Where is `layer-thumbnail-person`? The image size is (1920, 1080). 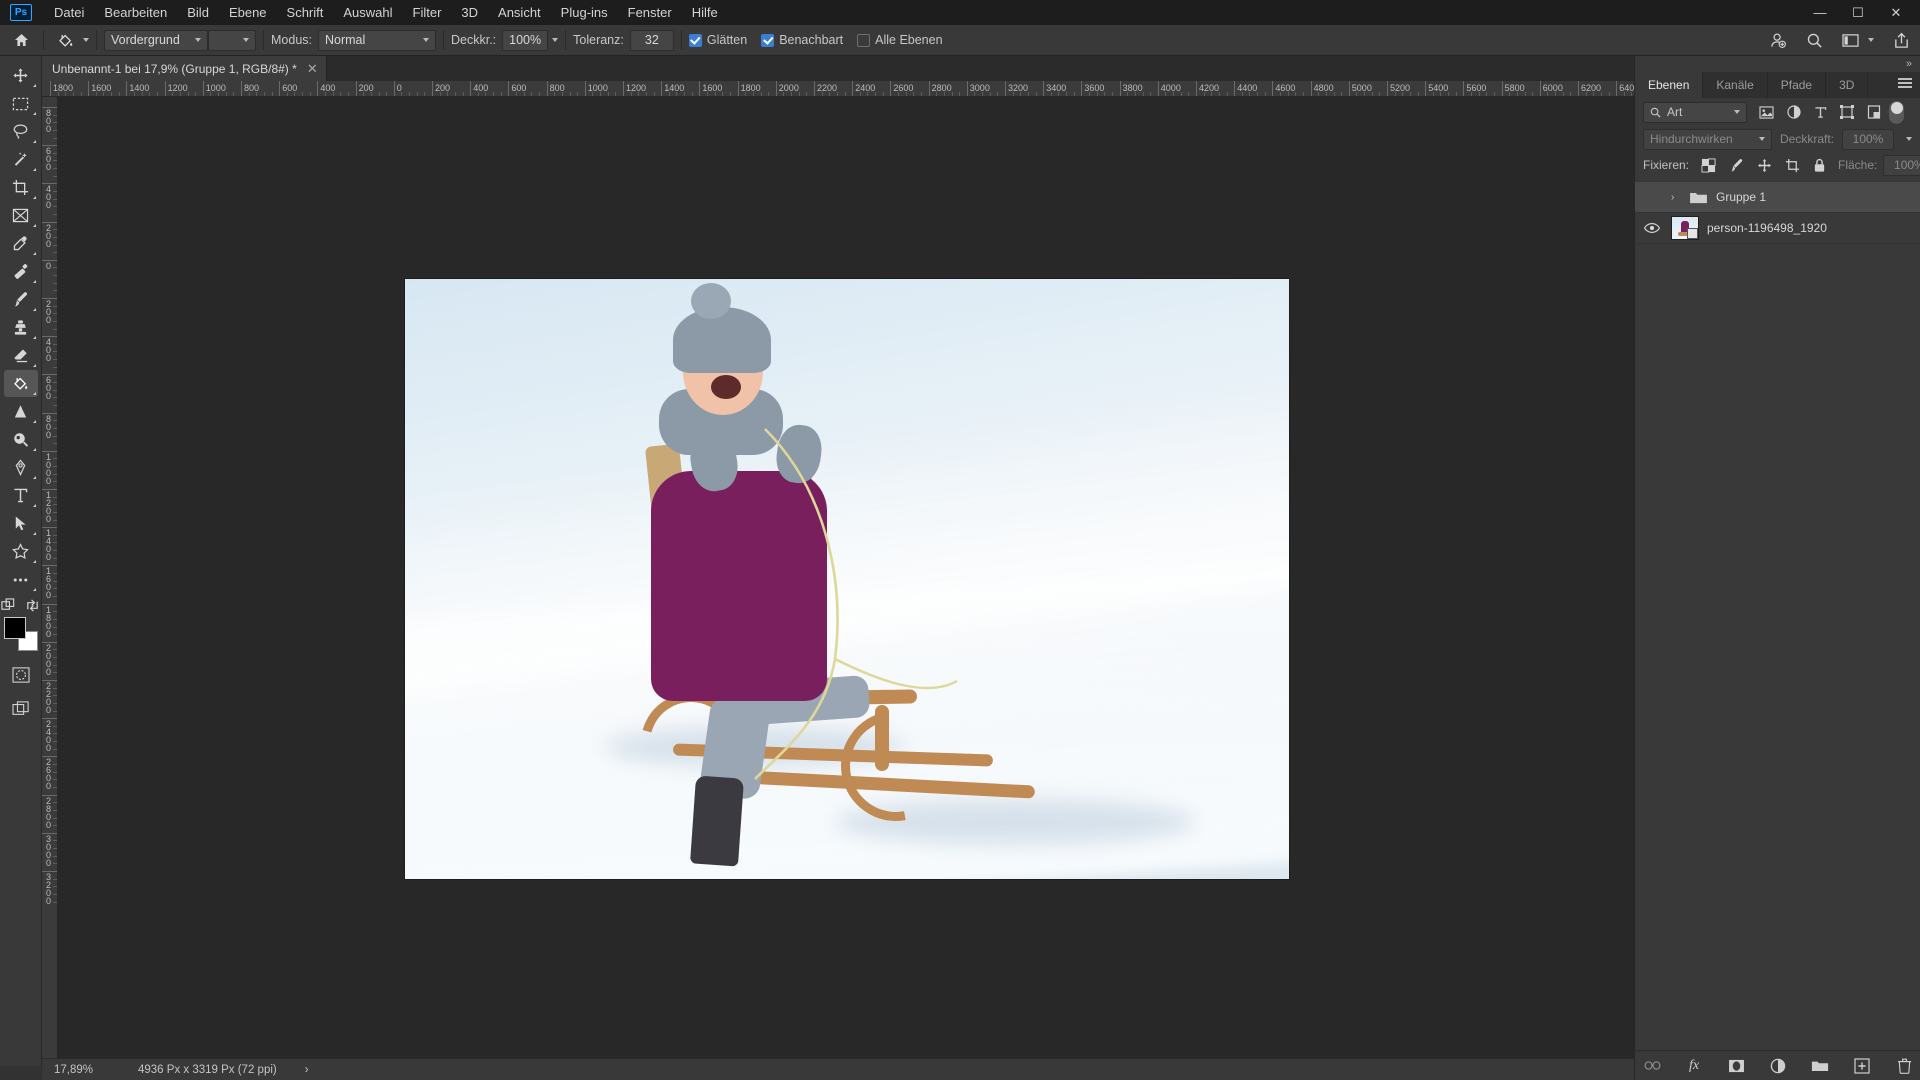
layer-thumbnail-person is located at coordinates (1685, 228).